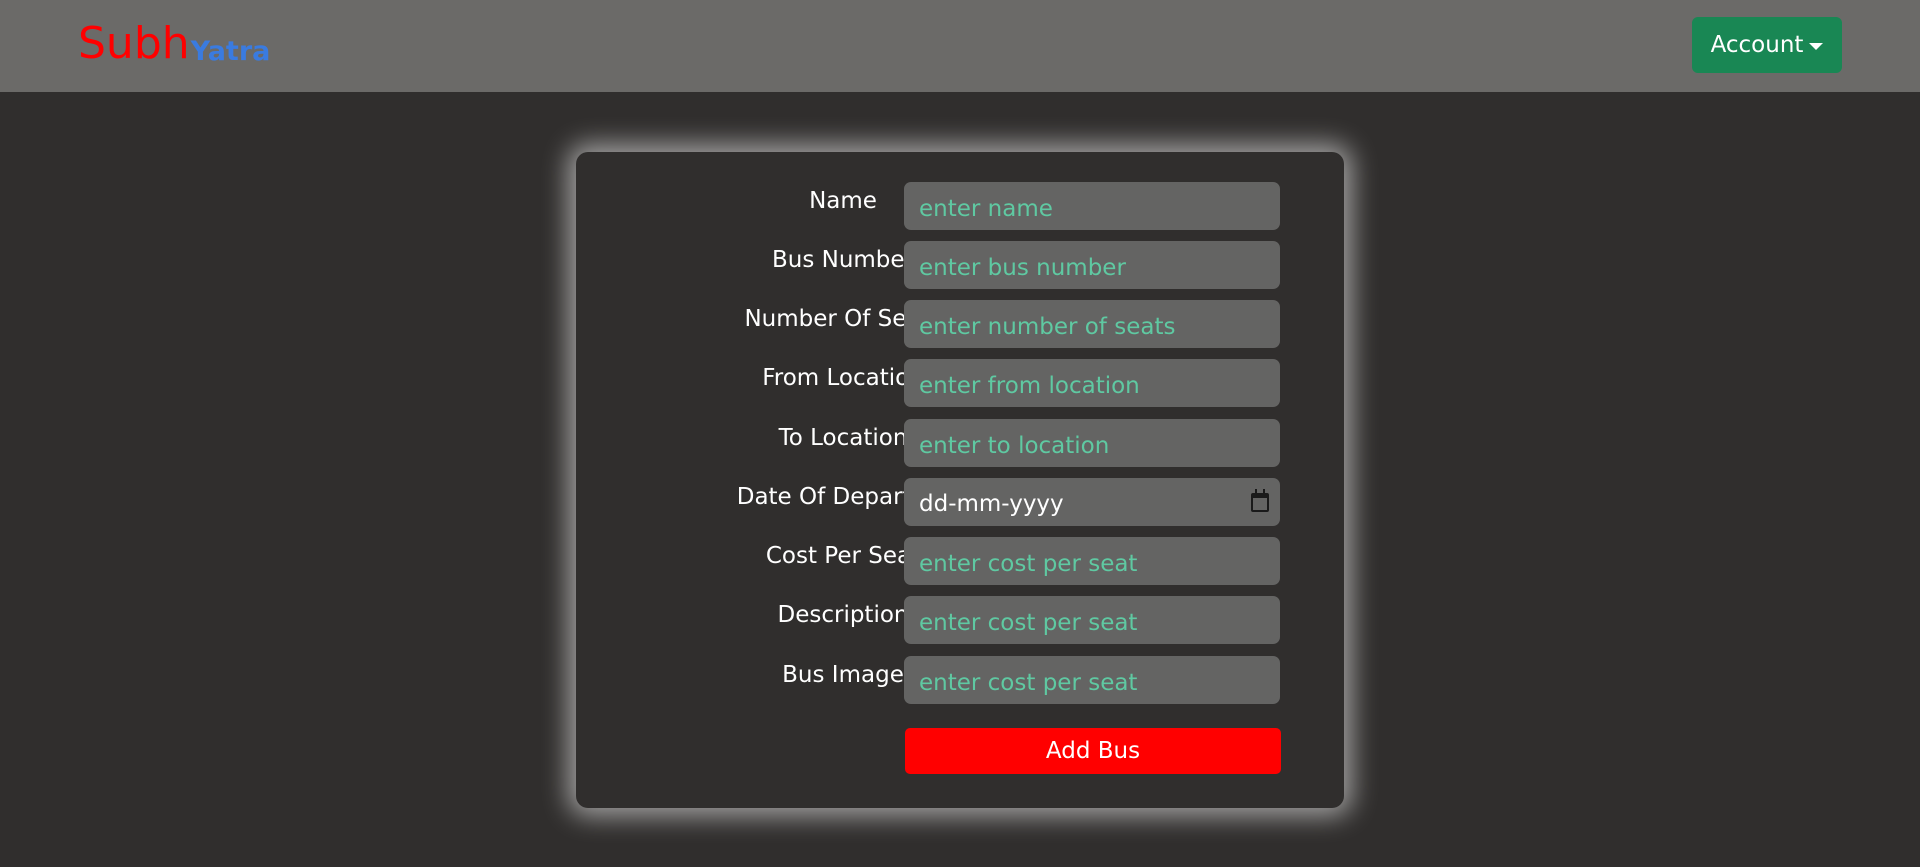 Image resolution: width=1920 pixels, height=867 pixels. Describe the element at coordinates (1092, 265) in the screenshot. I see `bus-number-input` at that location.